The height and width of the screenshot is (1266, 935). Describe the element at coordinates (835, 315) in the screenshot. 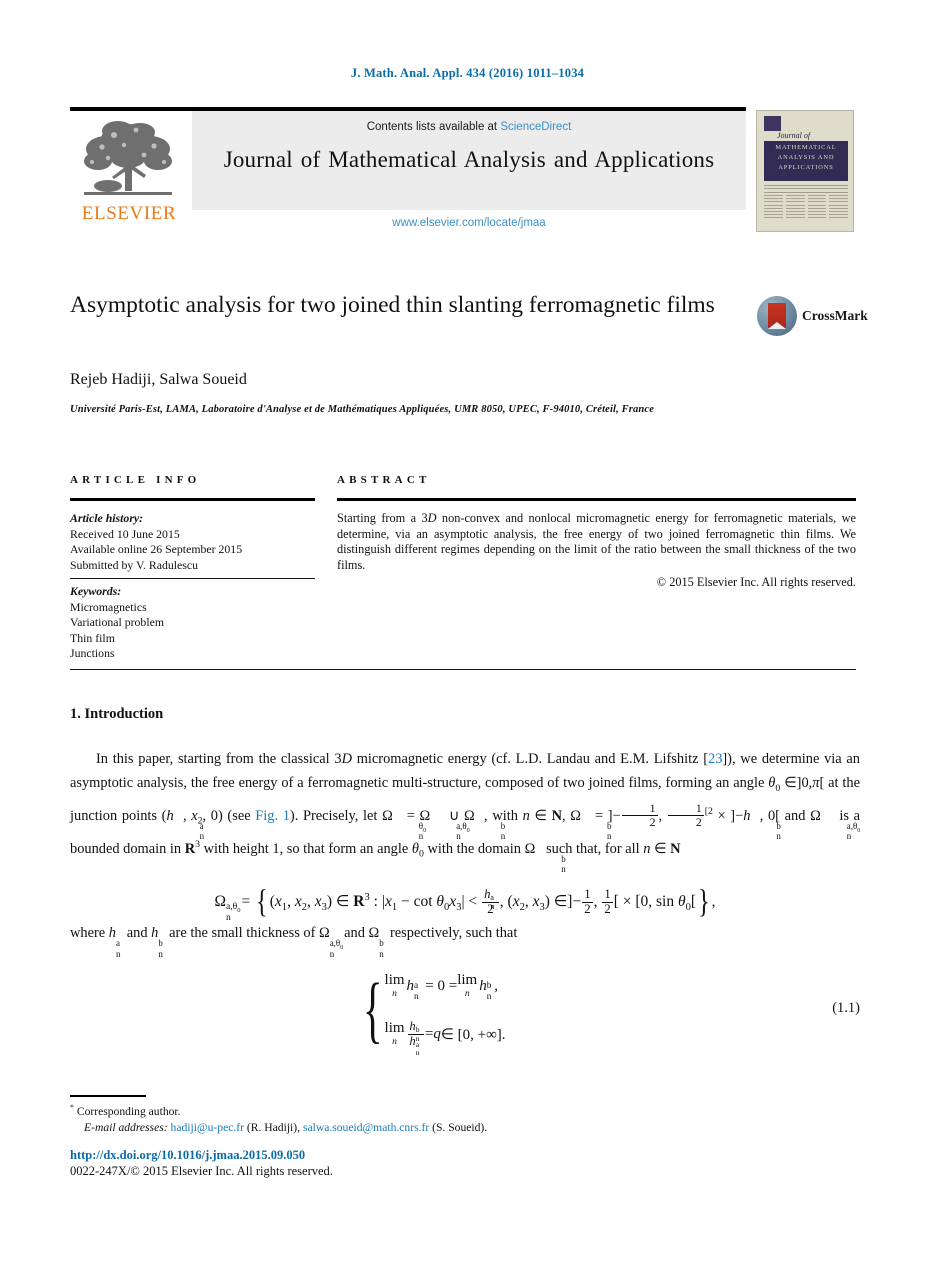

I see `crossmark-label: CrossMark` at that location.